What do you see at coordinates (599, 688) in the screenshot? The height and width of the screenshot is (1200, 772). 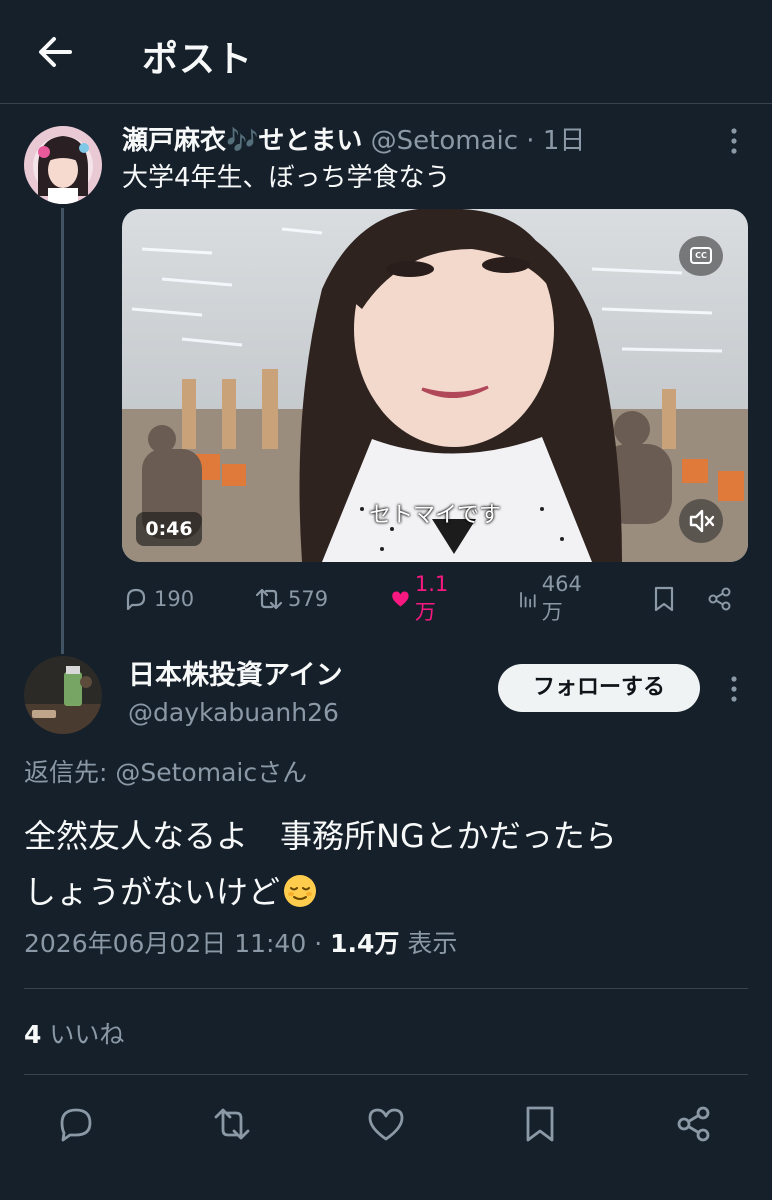 I see `follow-button: フォローする` at bounding box center [599, 688].